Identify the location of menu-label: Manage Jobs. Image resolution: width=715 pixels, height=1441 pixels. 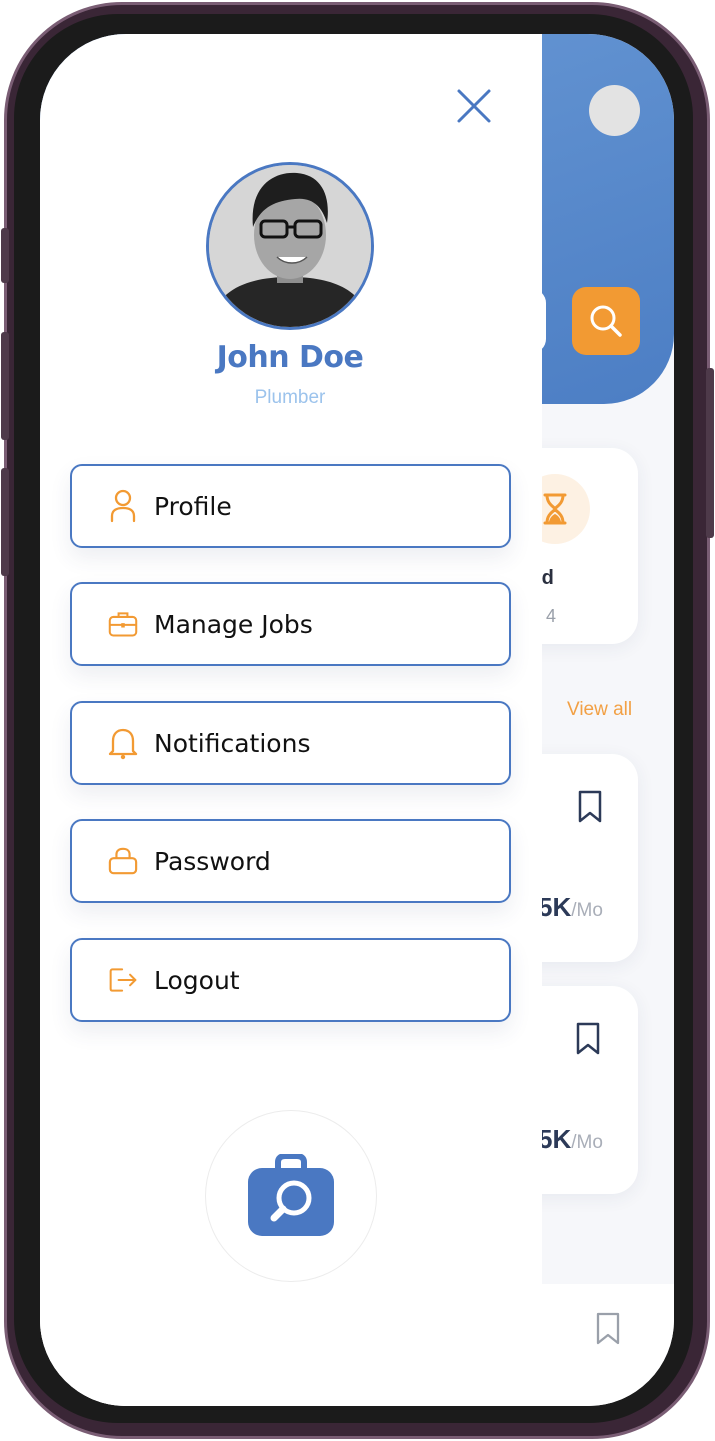
(233, 624).